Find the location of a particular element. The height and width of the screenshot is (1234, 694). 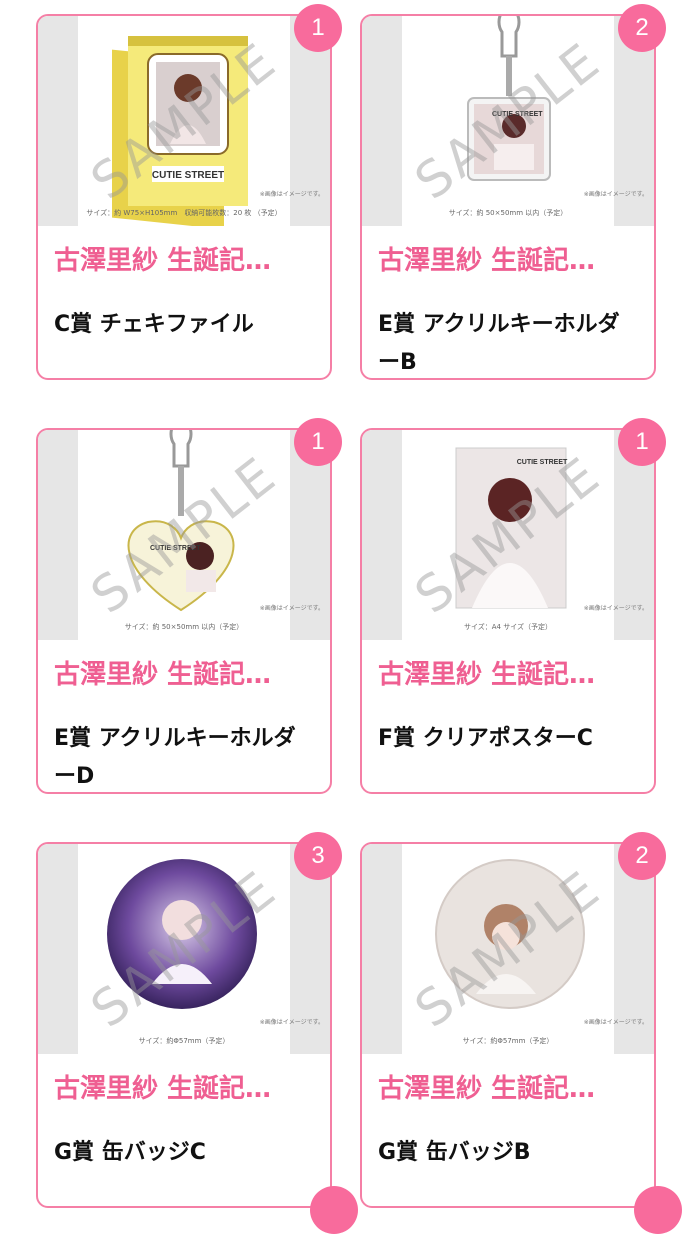

product-name: G賞 缶バッジC is located at coordinates (185, 1153).